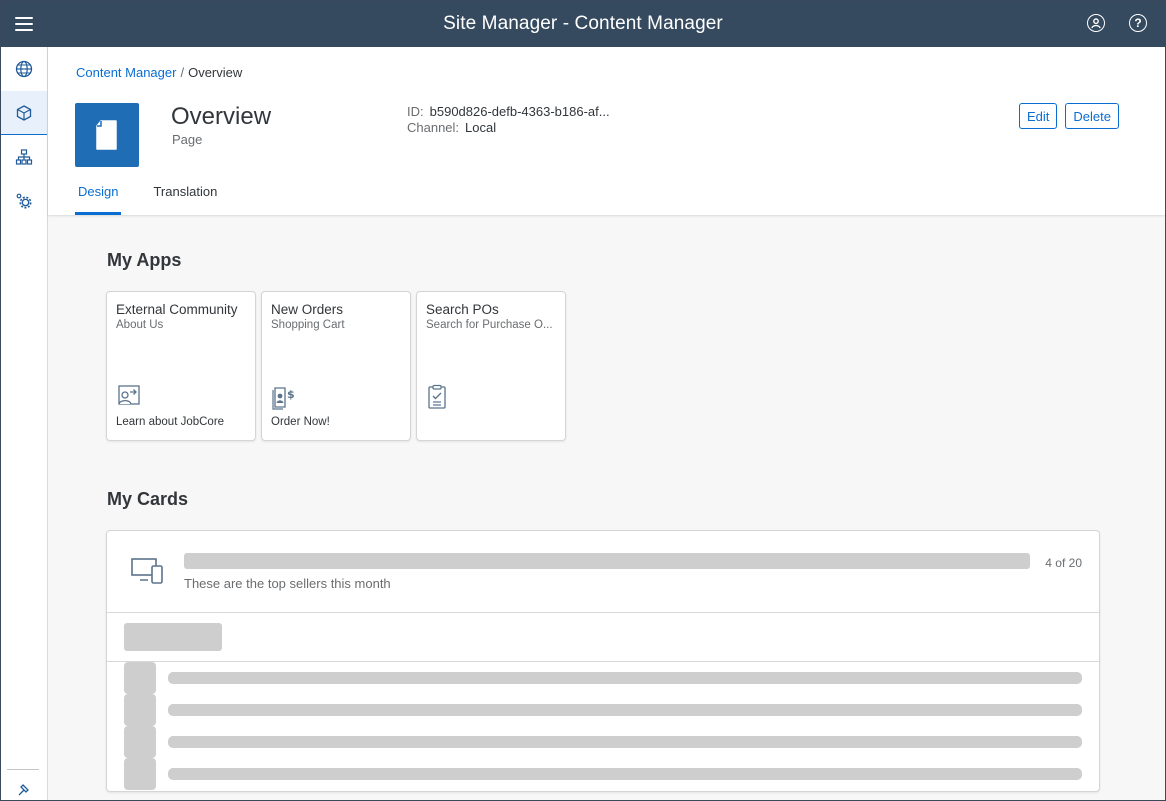 The width and height of the screenshot is (1166, 801). What do you see at coordinates (126, 72) in the screenshot?
I see `breadcrumb-link-content-manager: Content Manager` at bounding box center [126, 72].